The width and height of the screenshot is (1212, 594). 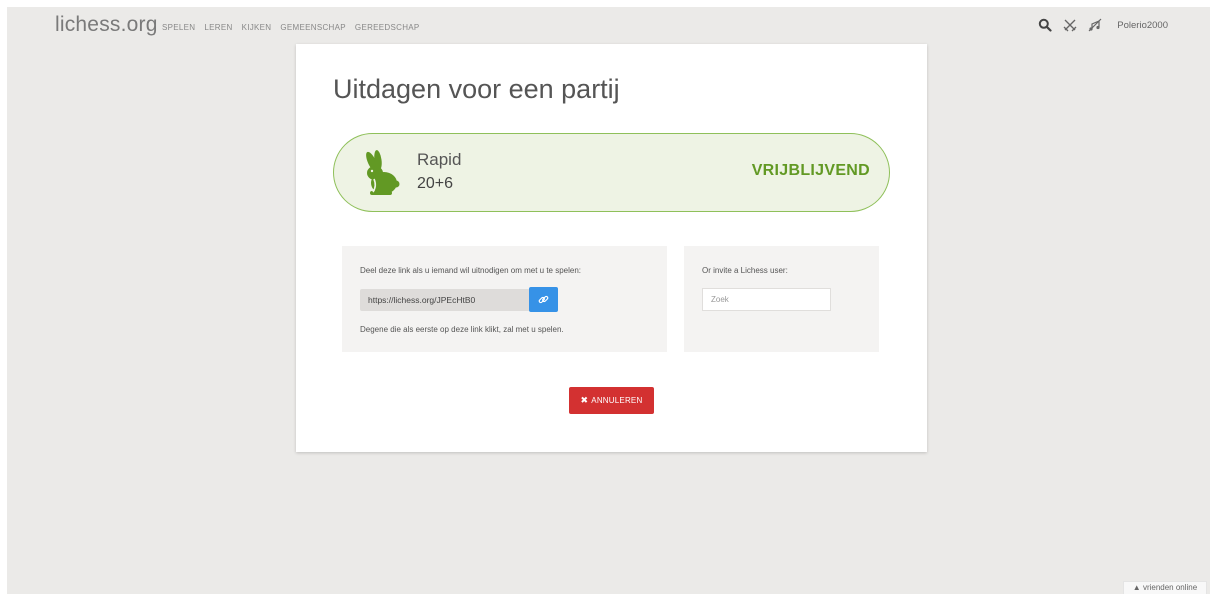 What do you see at coordinates (1142, 25) in the screenshot?
I see `username-link: Polerio2000` at bounding box center [1142, 25].